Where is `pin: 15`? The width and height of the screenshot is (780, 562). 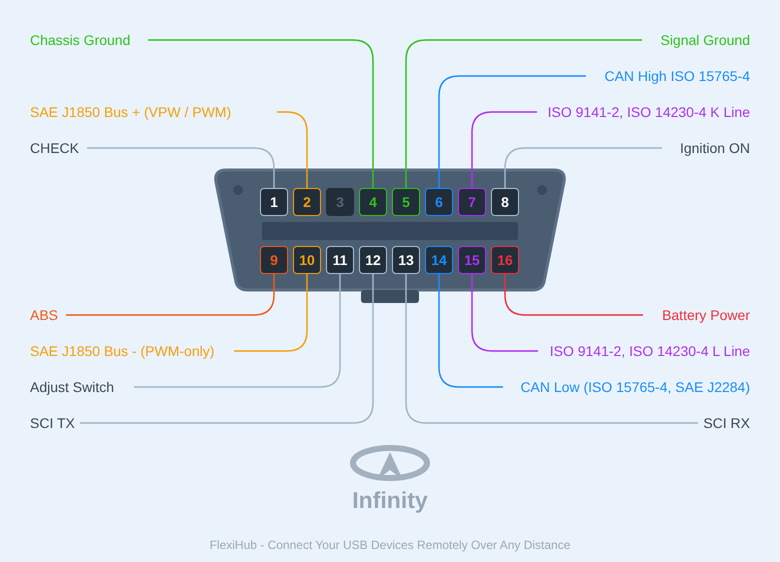
pin: 15 is located at coordinates (472, 260).